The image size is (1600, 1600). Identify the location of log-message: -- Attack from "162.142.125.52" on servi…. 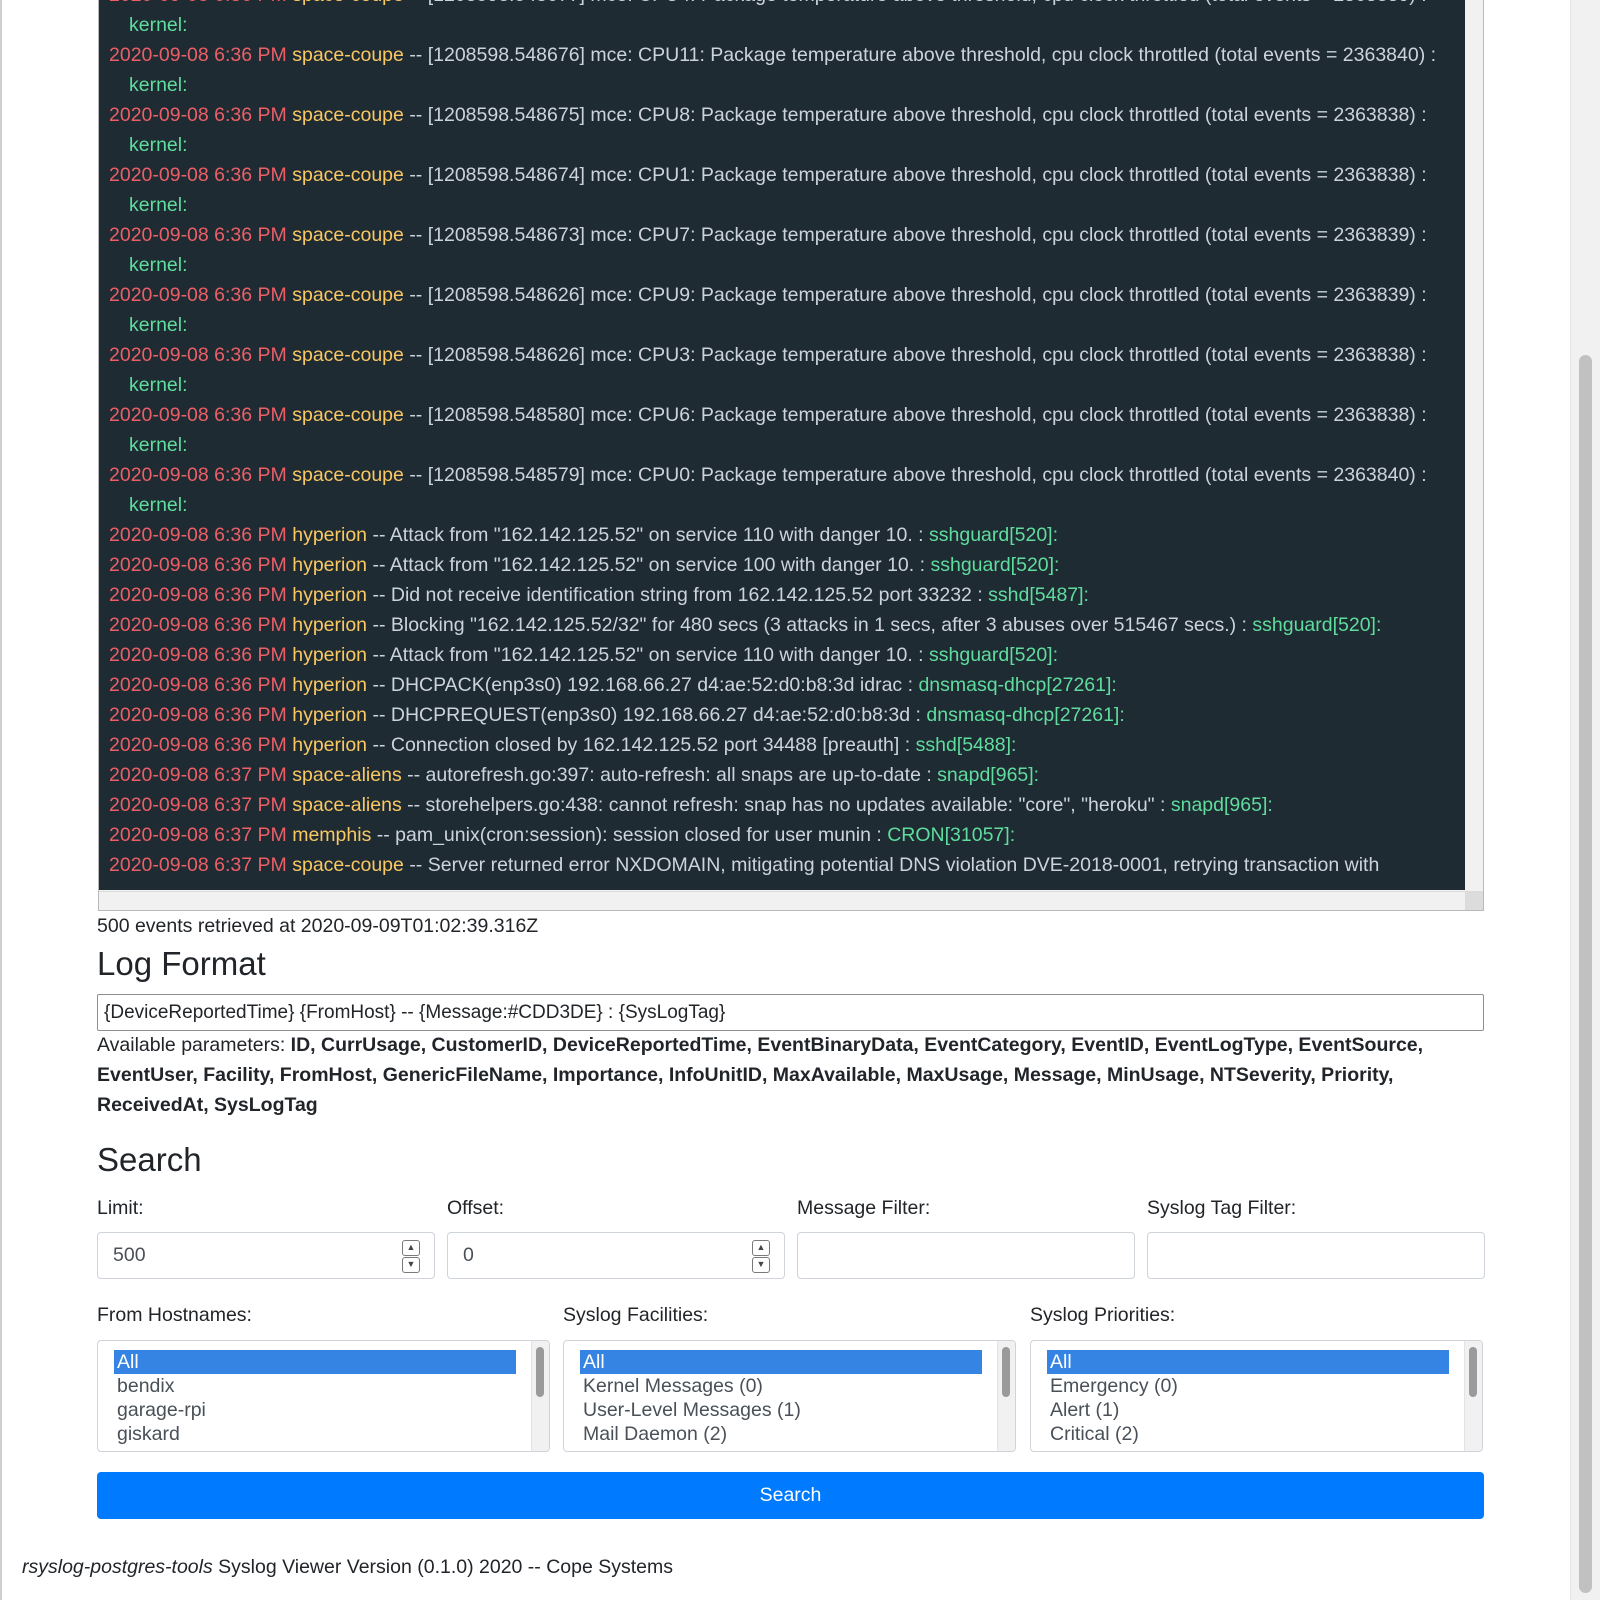
(648, 535).